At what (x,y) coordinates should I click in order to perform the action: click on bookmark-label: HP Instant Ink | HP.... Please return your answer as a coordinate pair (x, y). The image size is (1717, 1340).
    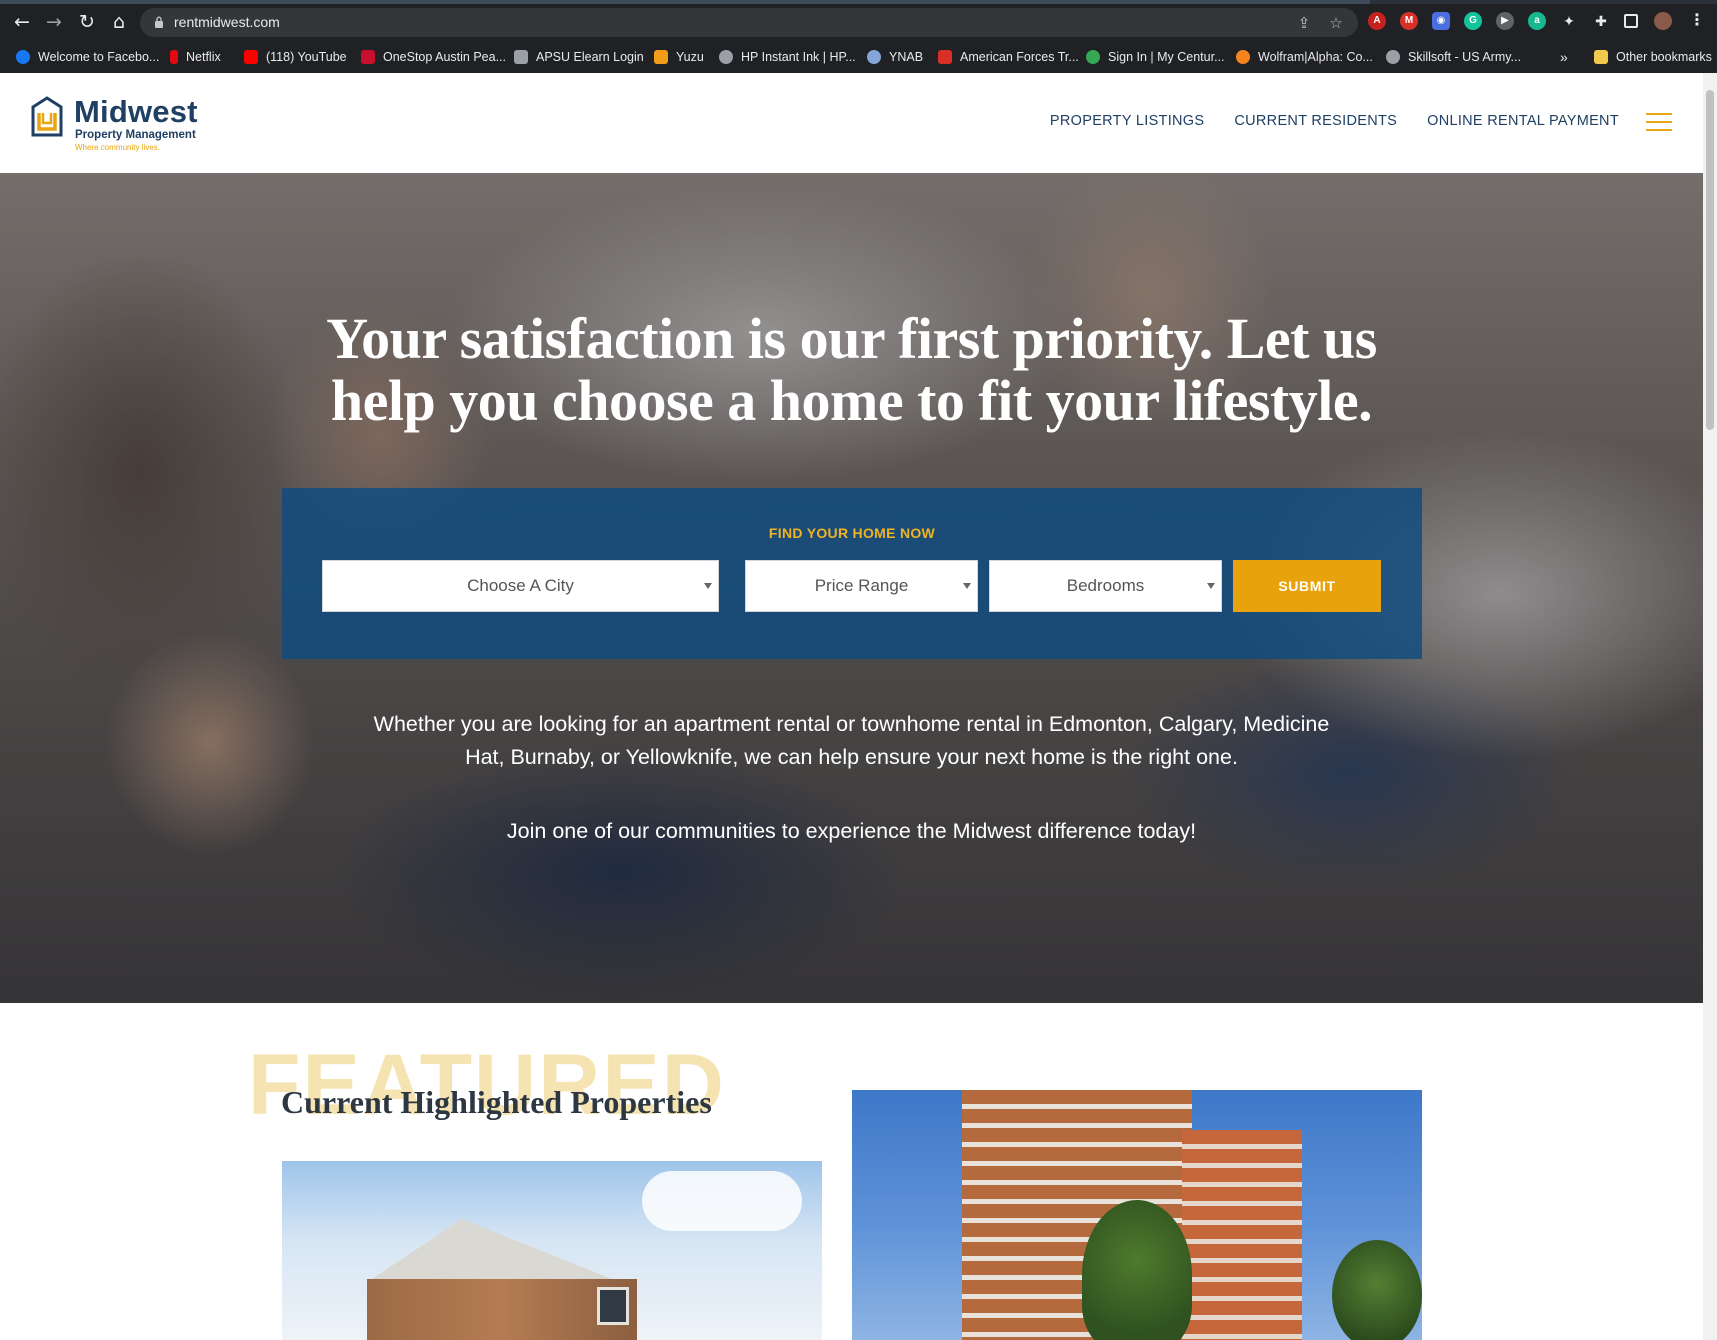
    Looking at the image, I should click on (798, 57).